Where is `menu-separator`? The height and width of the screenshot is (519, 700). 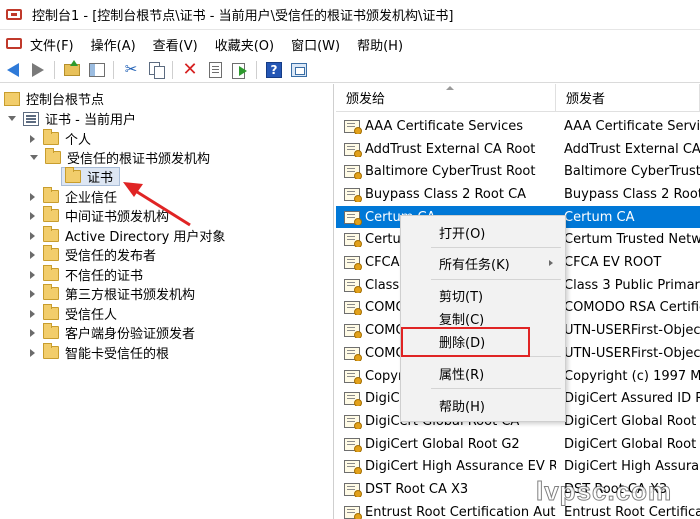 menu-separator is located at coordinates (496, 279).